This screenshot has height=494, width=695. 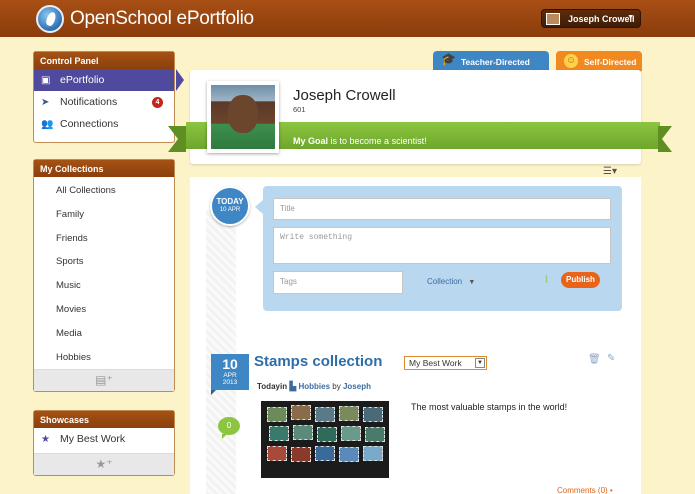 I want to click on user-menu-button: Joseph Crowell ▼, so click(x=591, y=18).